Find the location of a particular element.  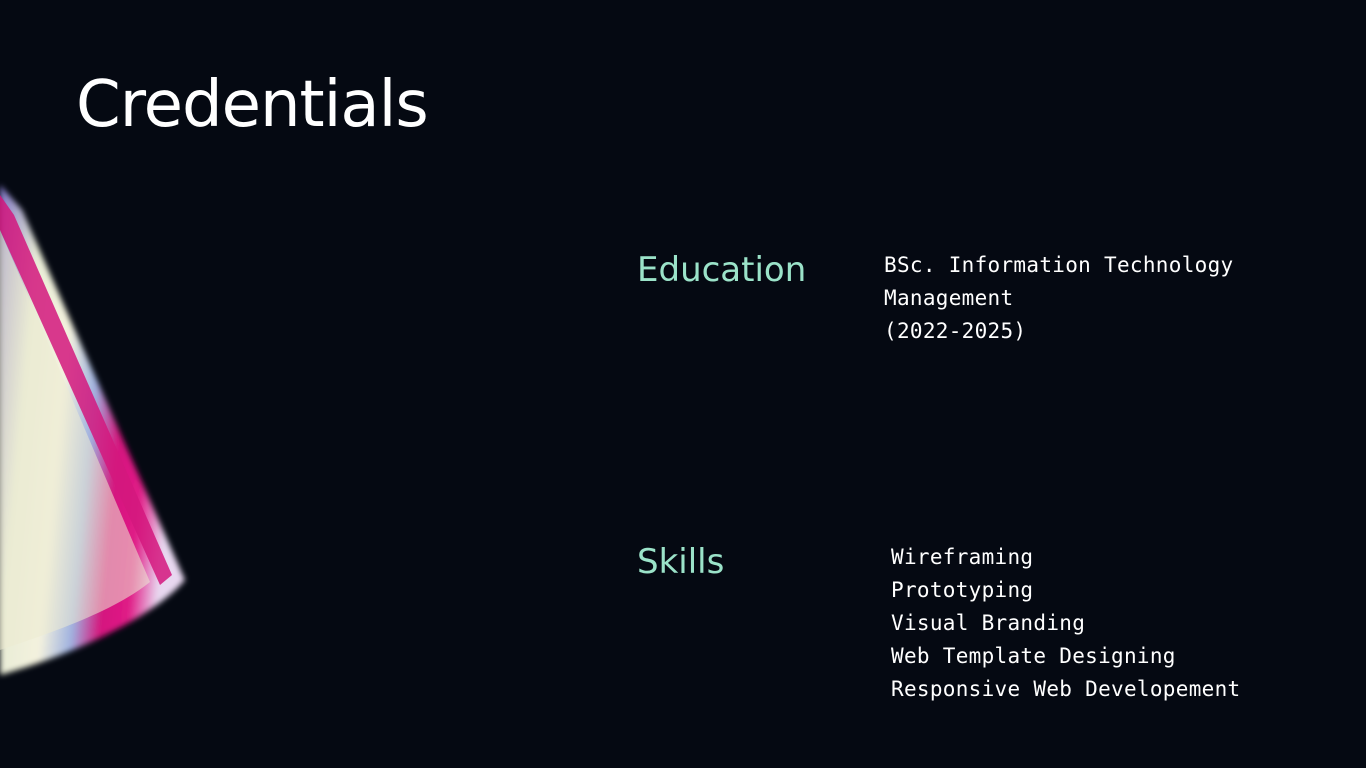

skill-item: Responsive Web Developement is located at coordinates (1066, 689).